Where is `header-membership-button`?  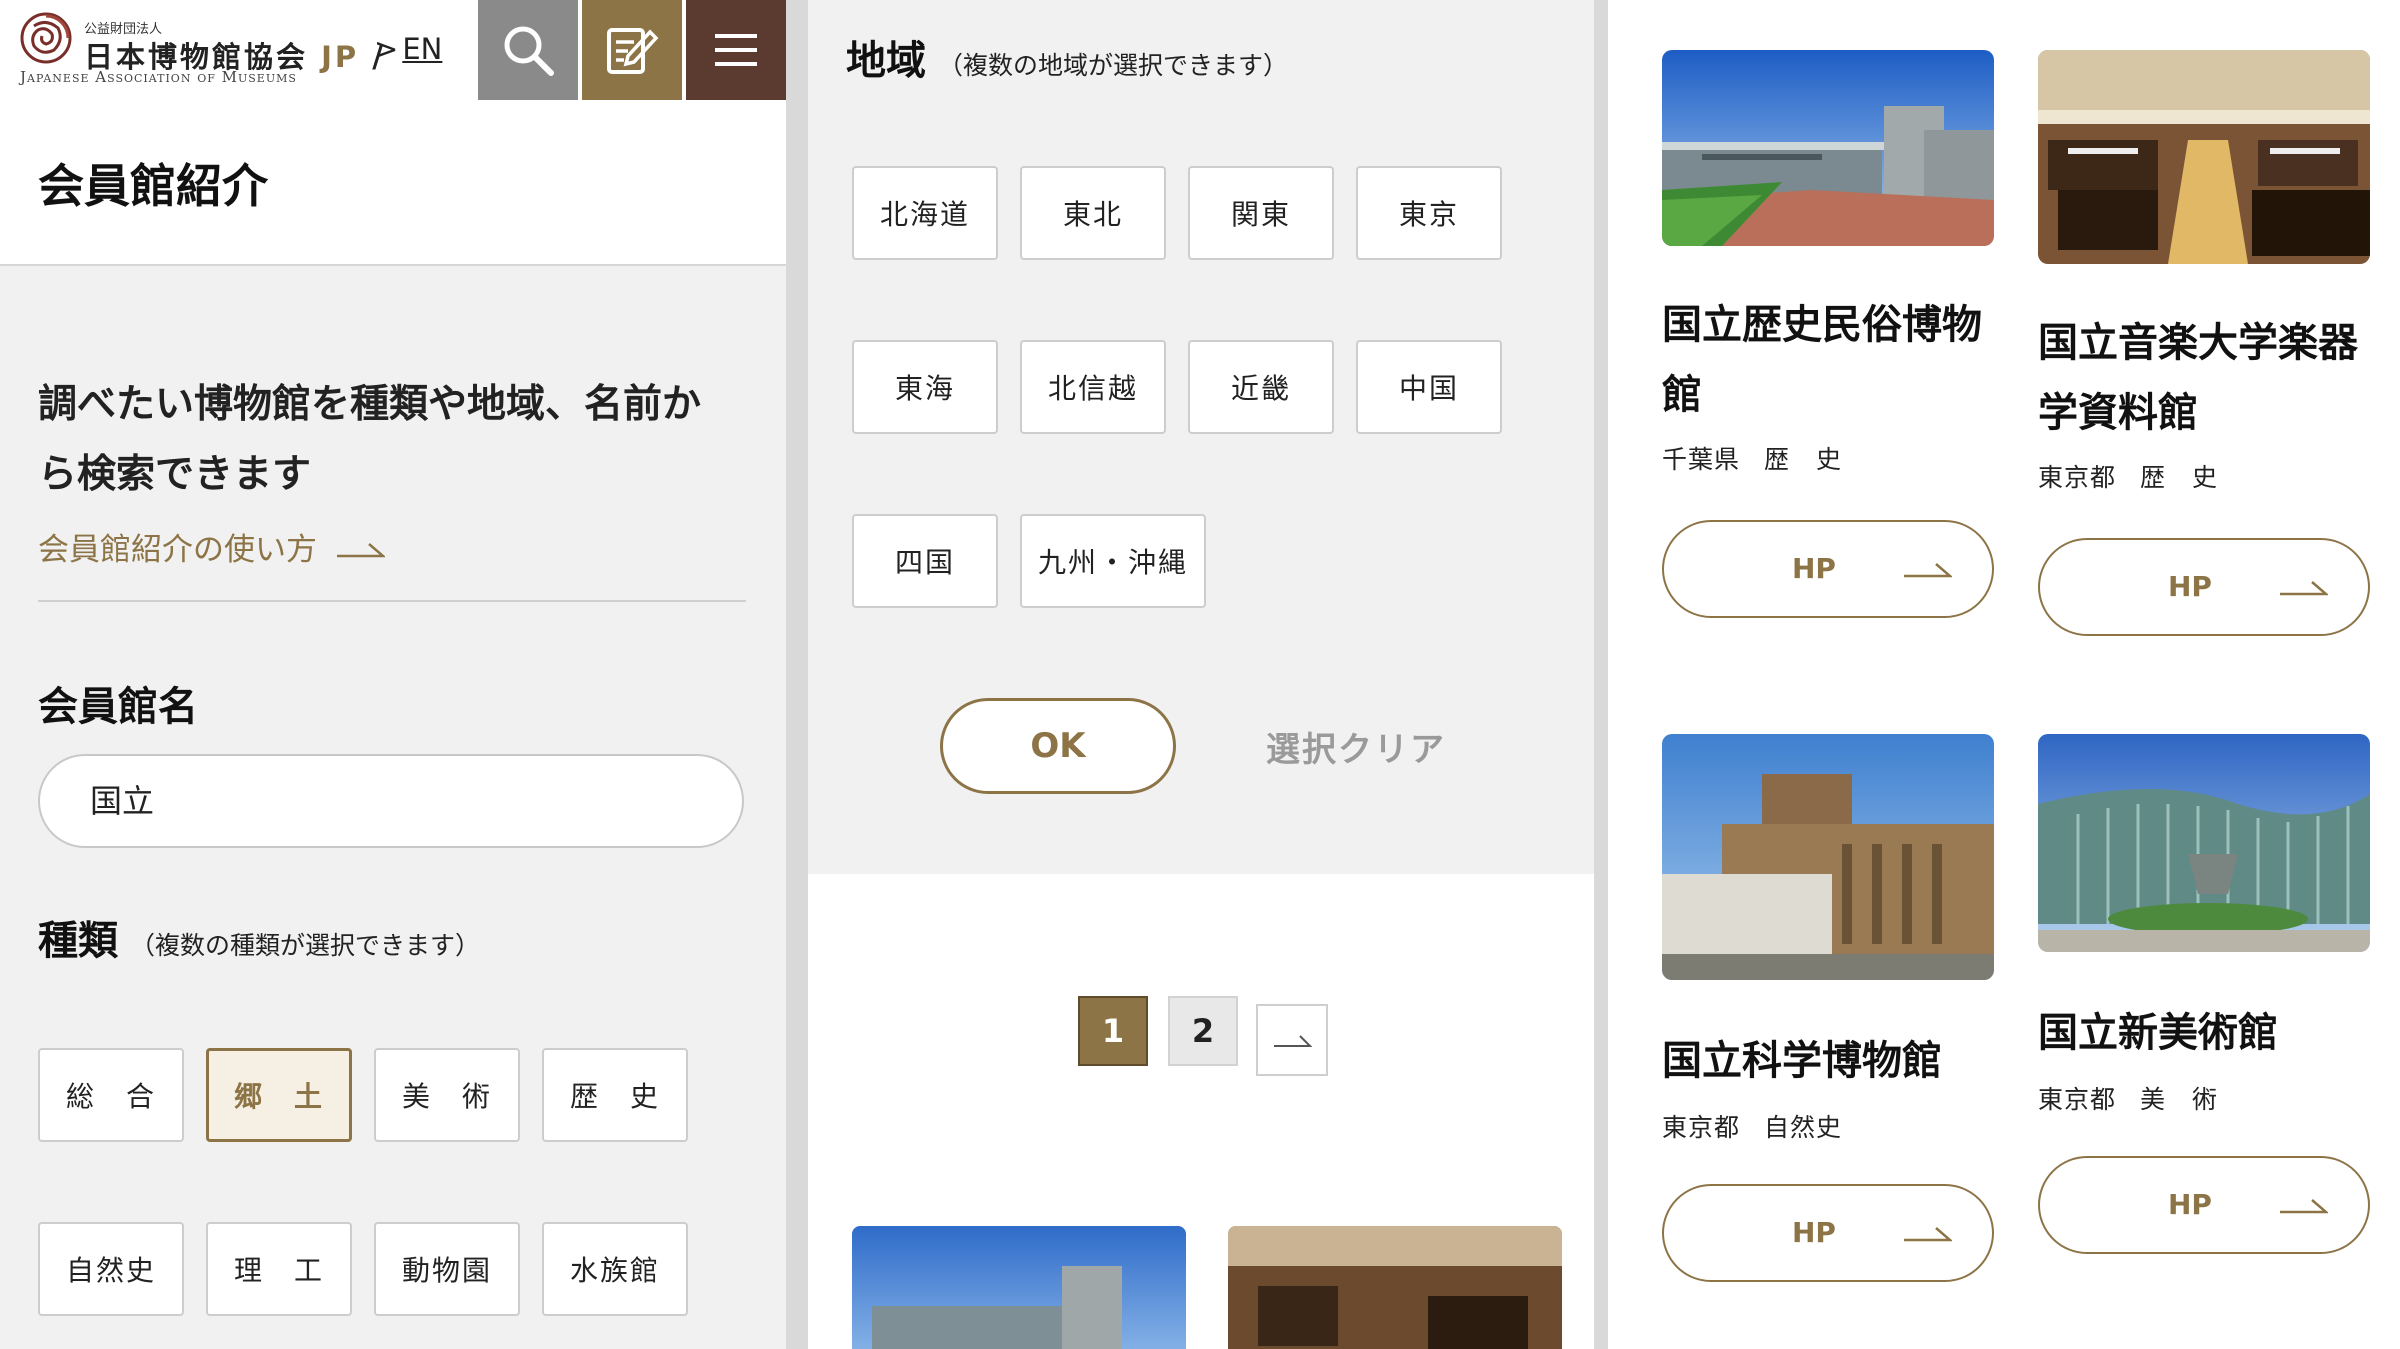
header-membership-button is located at coordinates (632, 50).